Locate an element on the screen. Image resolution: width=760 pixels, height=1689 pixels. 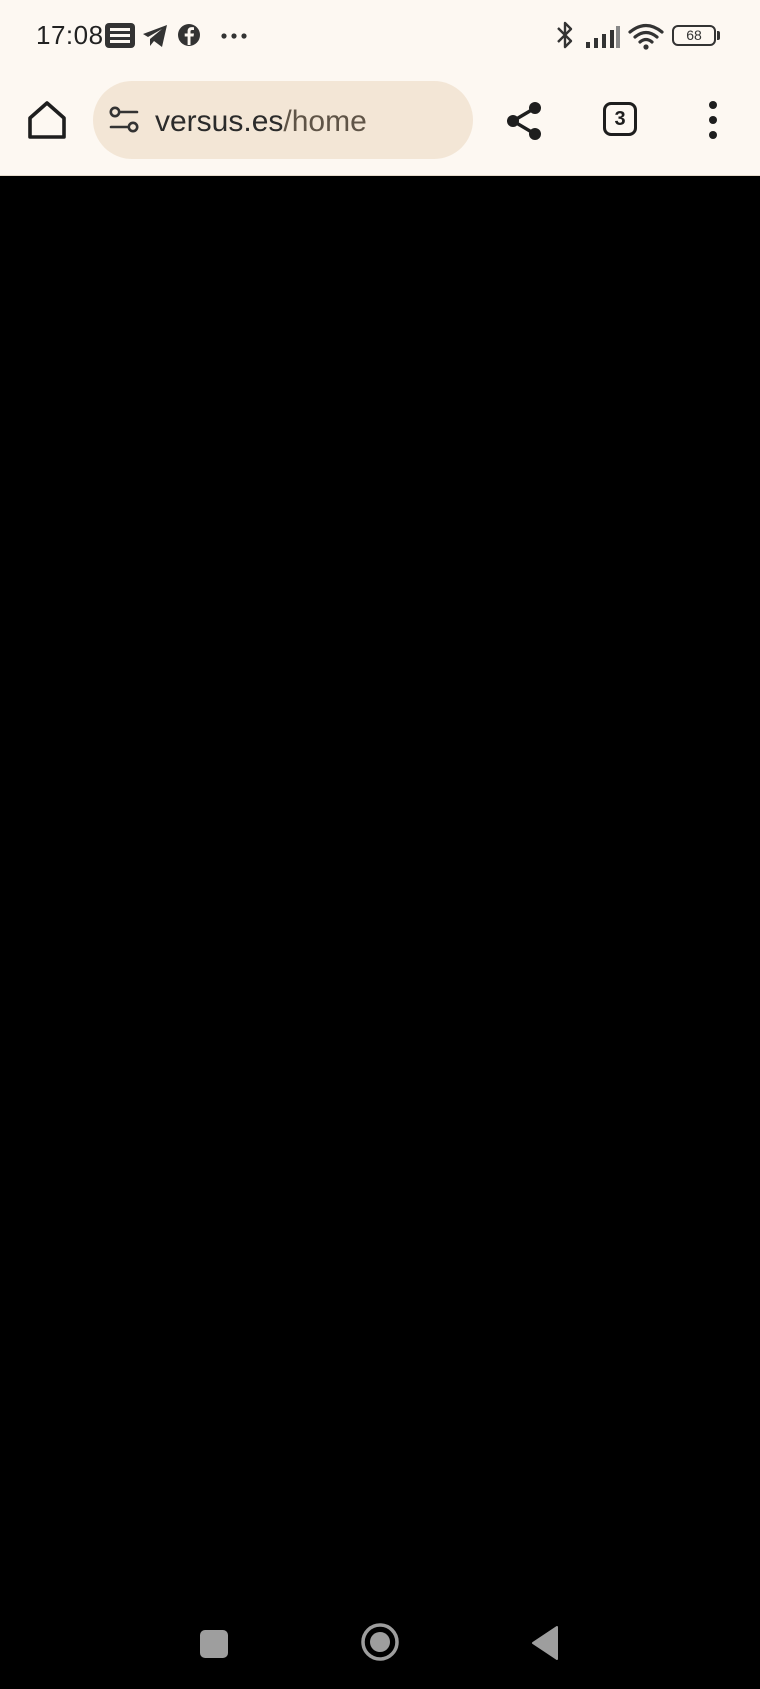
browser-toolbar: versus.es/home 3 is located at coordinates (380, 123).